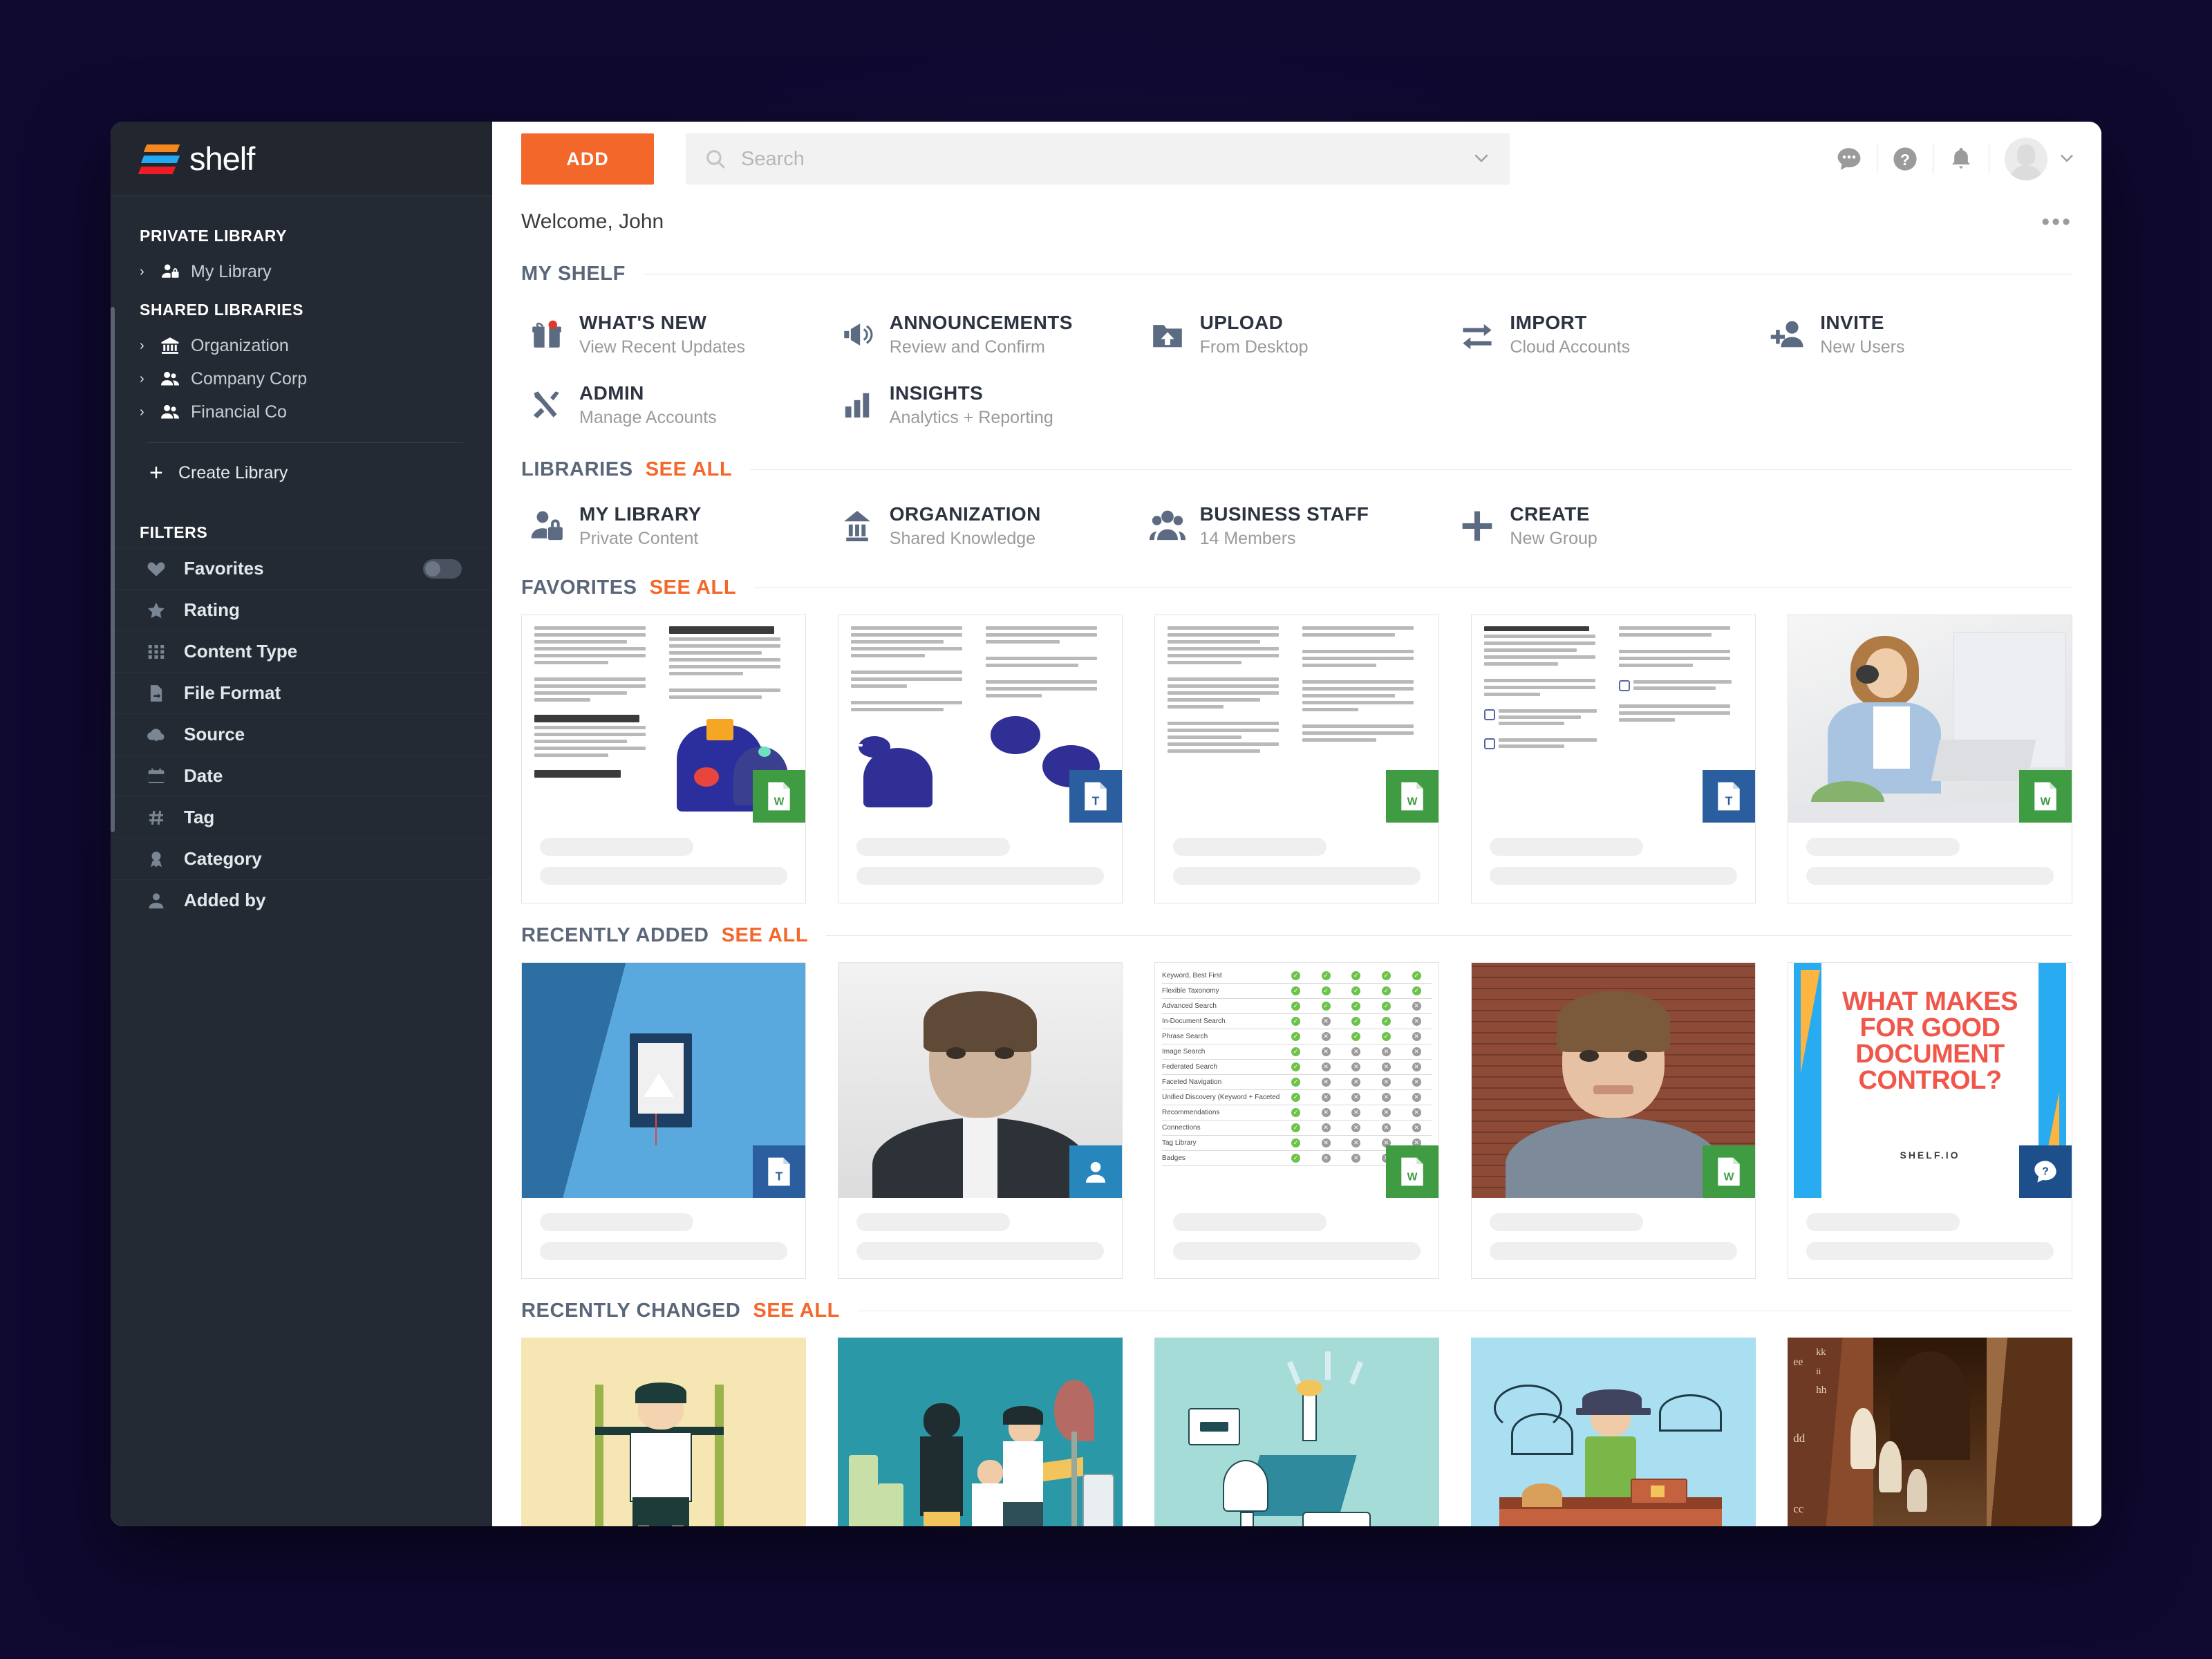  What do you see at coordinates (588, 159) in the screenshot?
I see `add-button: ADD` at bounding box center [588, 159].